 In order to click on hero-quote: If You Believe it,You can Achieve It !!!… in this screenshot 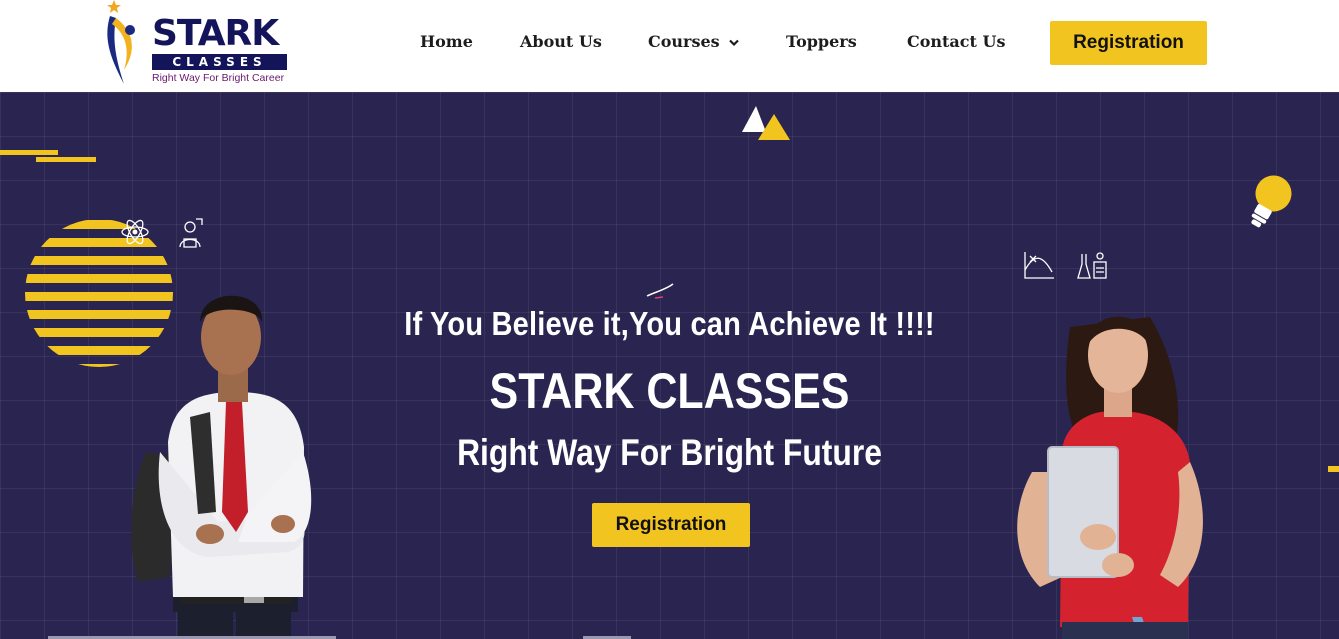, I will do `click(669, 323)`.